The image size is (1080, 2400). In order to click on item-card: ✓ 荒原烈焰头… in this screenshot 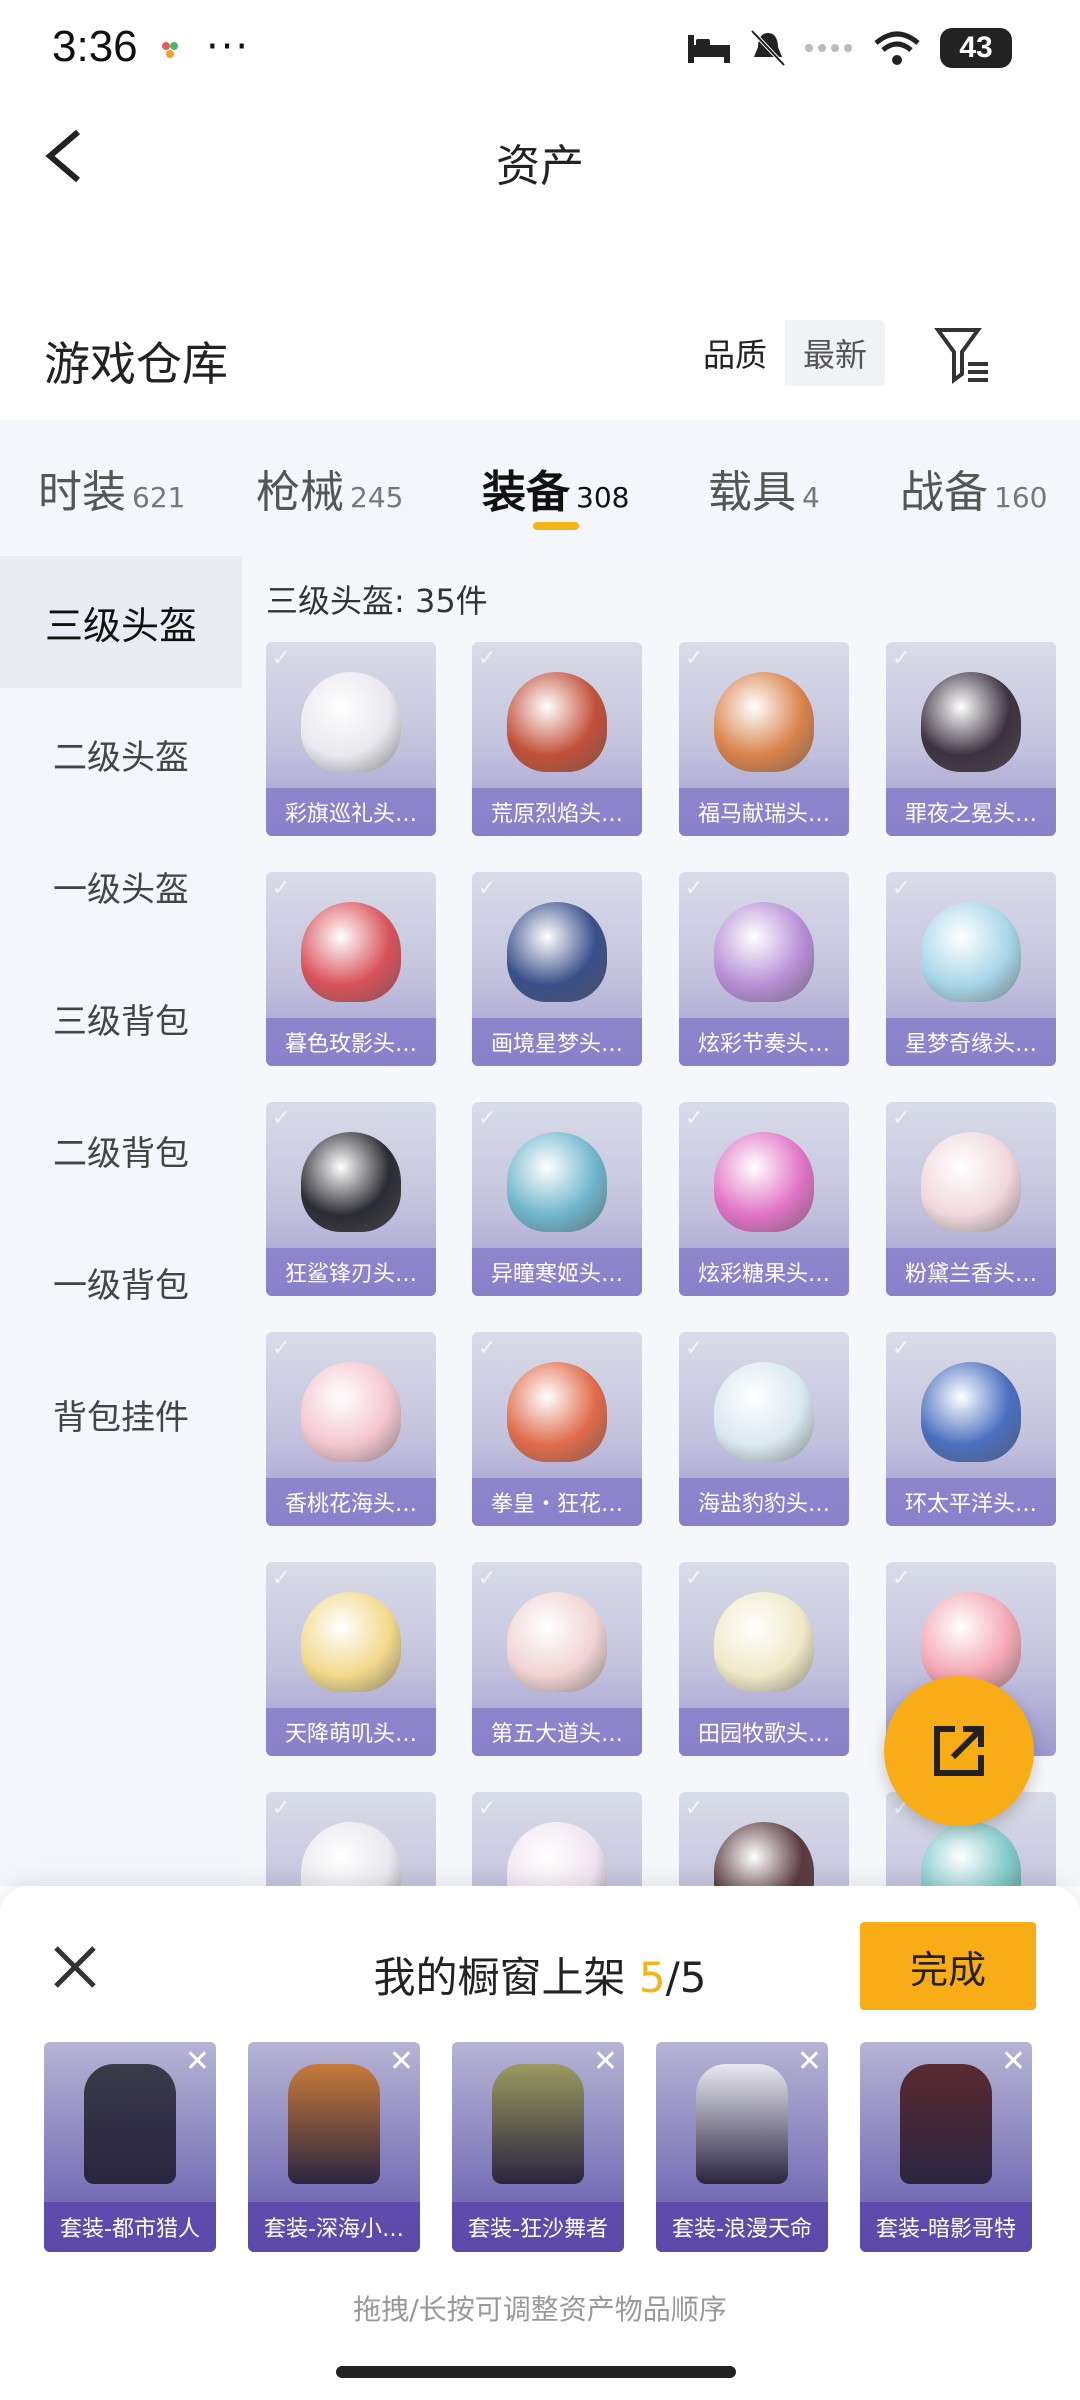, I will do `click(557, 739)`.